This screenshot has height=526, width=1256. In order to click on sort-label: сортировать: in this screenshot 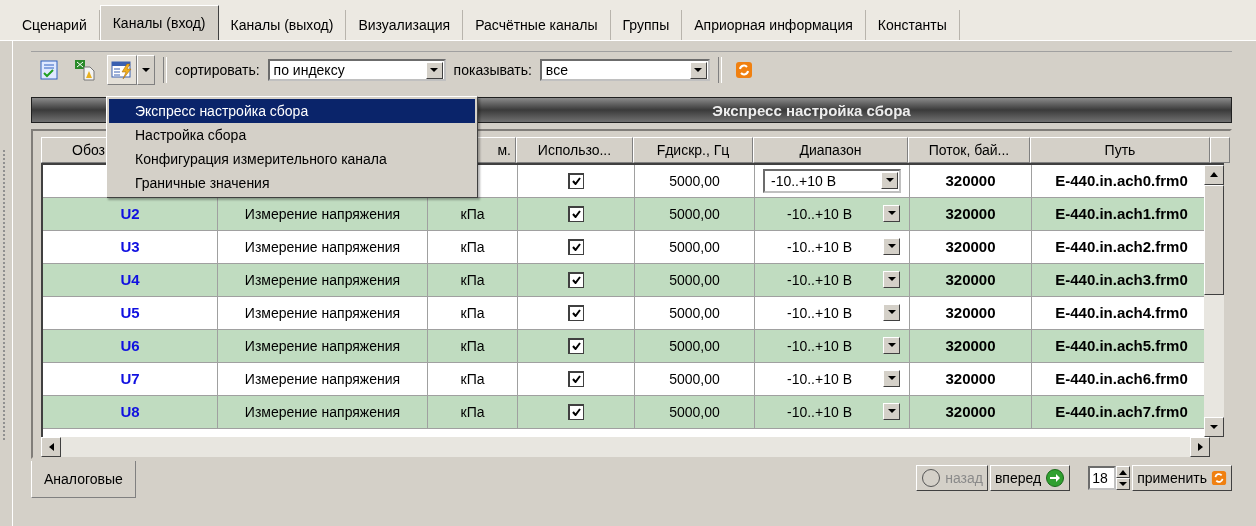, I will do `click(217, 70)`.